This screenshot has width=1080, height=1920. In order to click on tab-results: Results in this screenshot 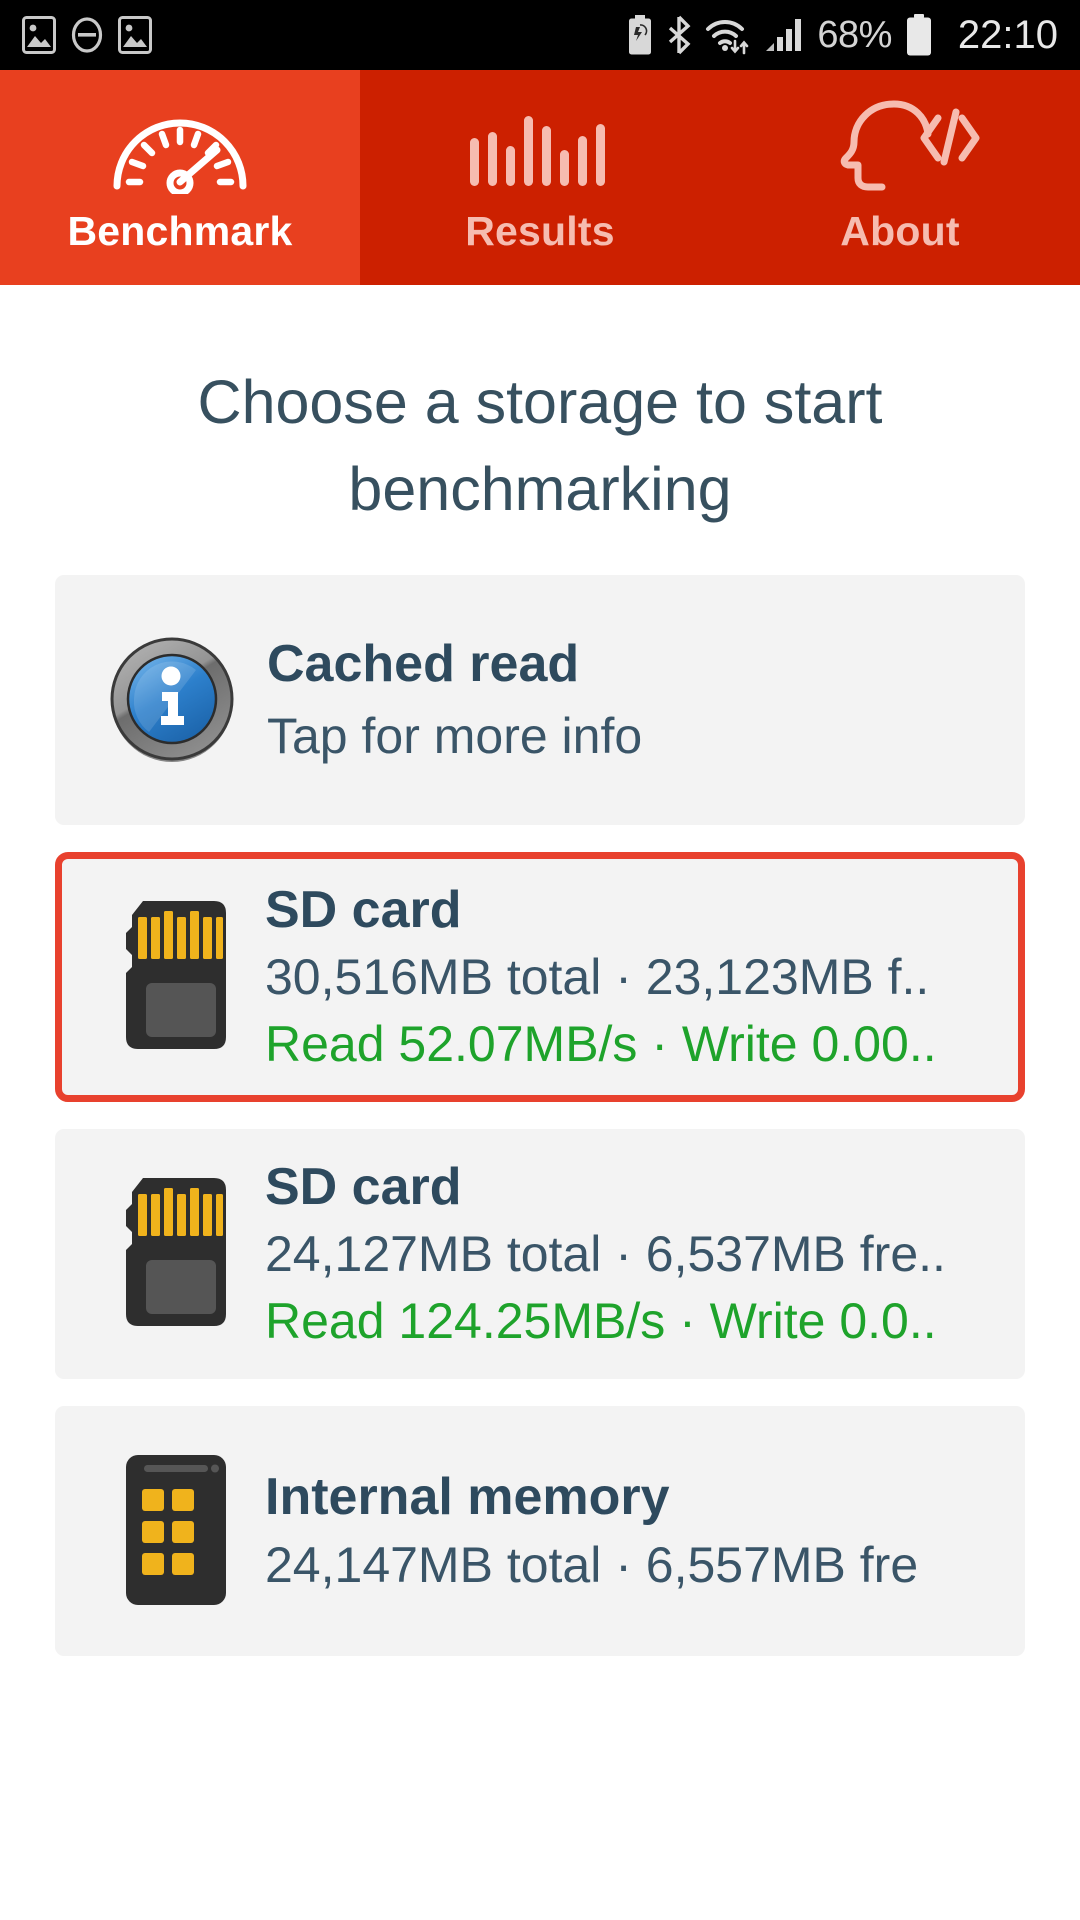, I will do `click(540, 177)`.